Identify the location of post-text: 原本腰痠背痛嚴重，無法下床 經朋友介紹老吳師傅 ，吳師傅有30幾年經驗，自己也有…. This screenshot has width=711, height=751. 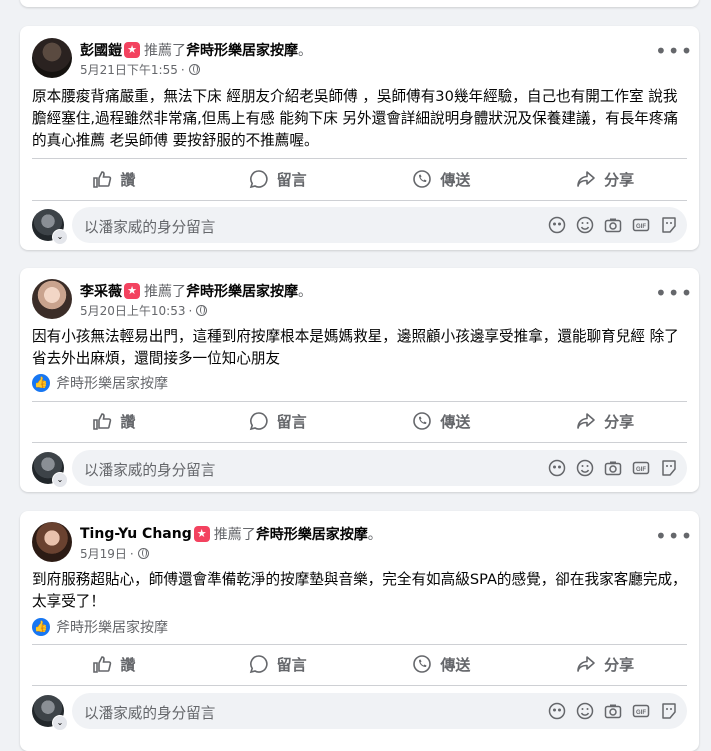
(355, 118).